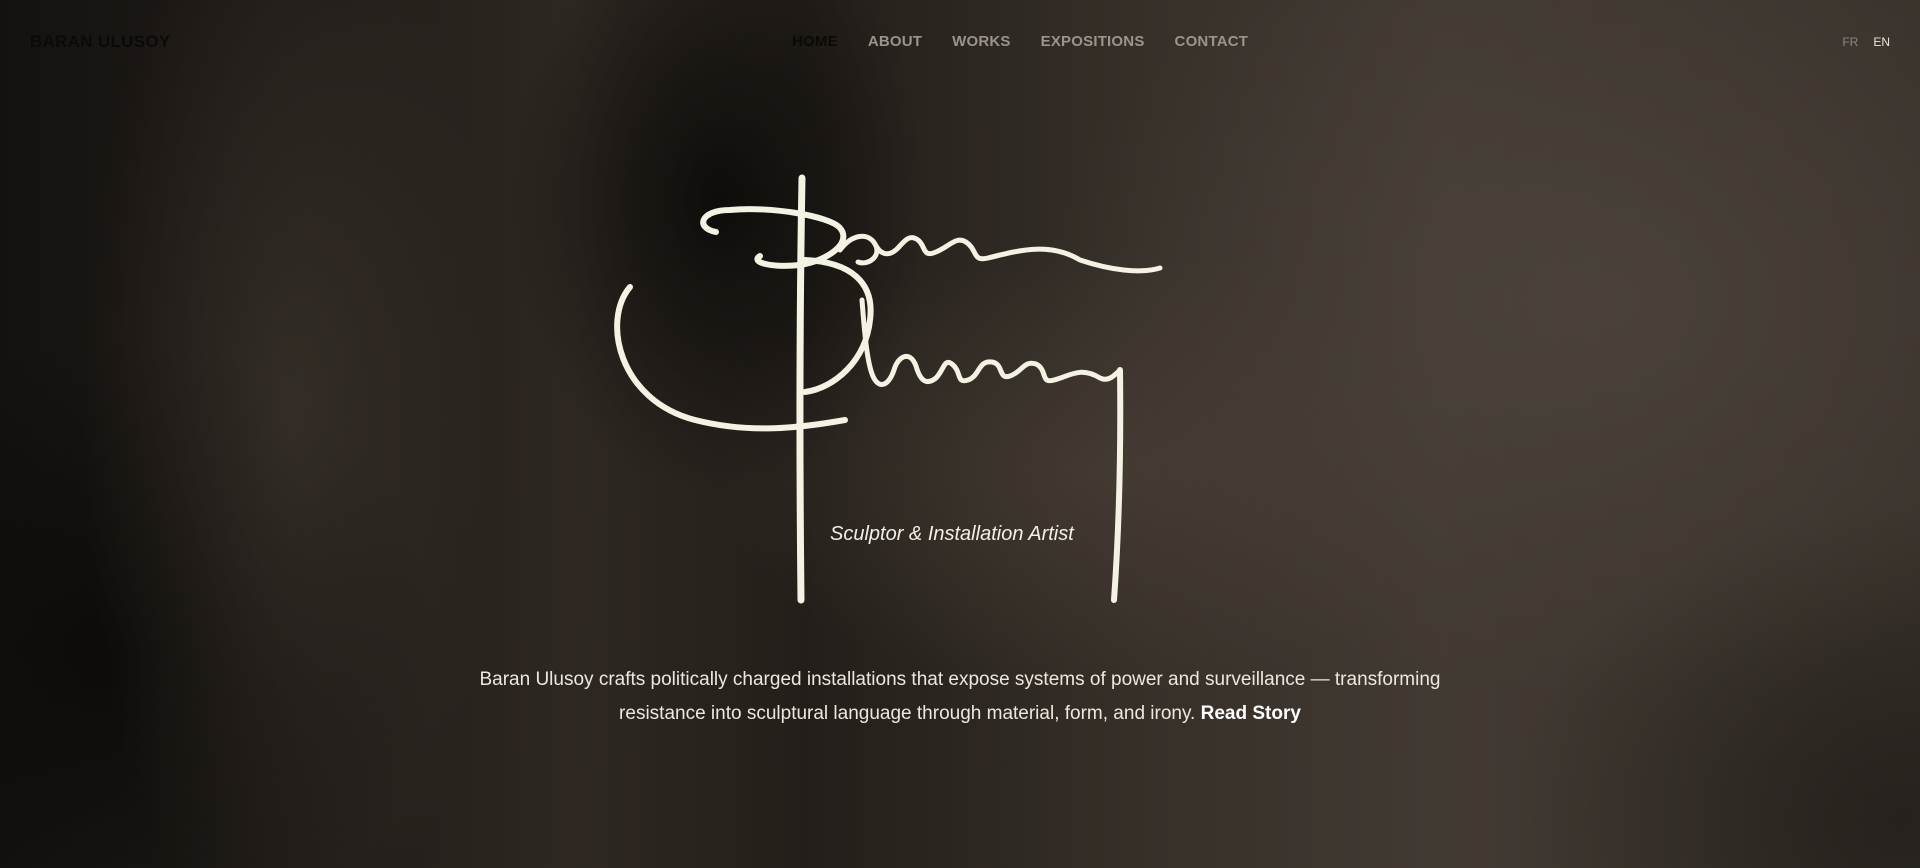 The height and width of the screenshot is (868, 1920). I want to click on brand-logo-text: BARAN ULUSOY, so click(100, 42).